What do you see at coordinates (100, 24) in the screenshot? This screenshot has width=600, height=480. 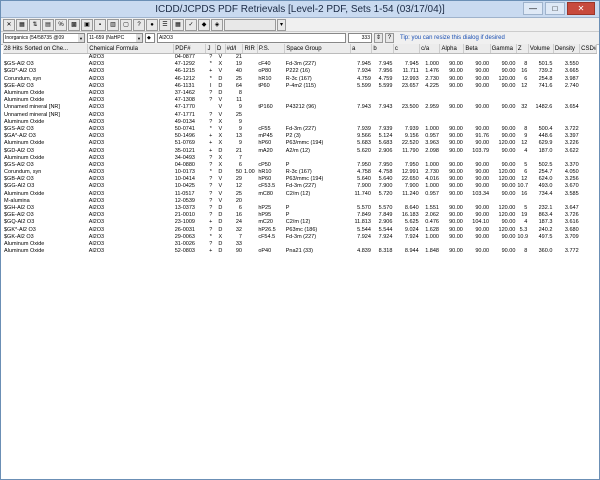 I see `save-icon: ▪` at bounding box center [100, 24].